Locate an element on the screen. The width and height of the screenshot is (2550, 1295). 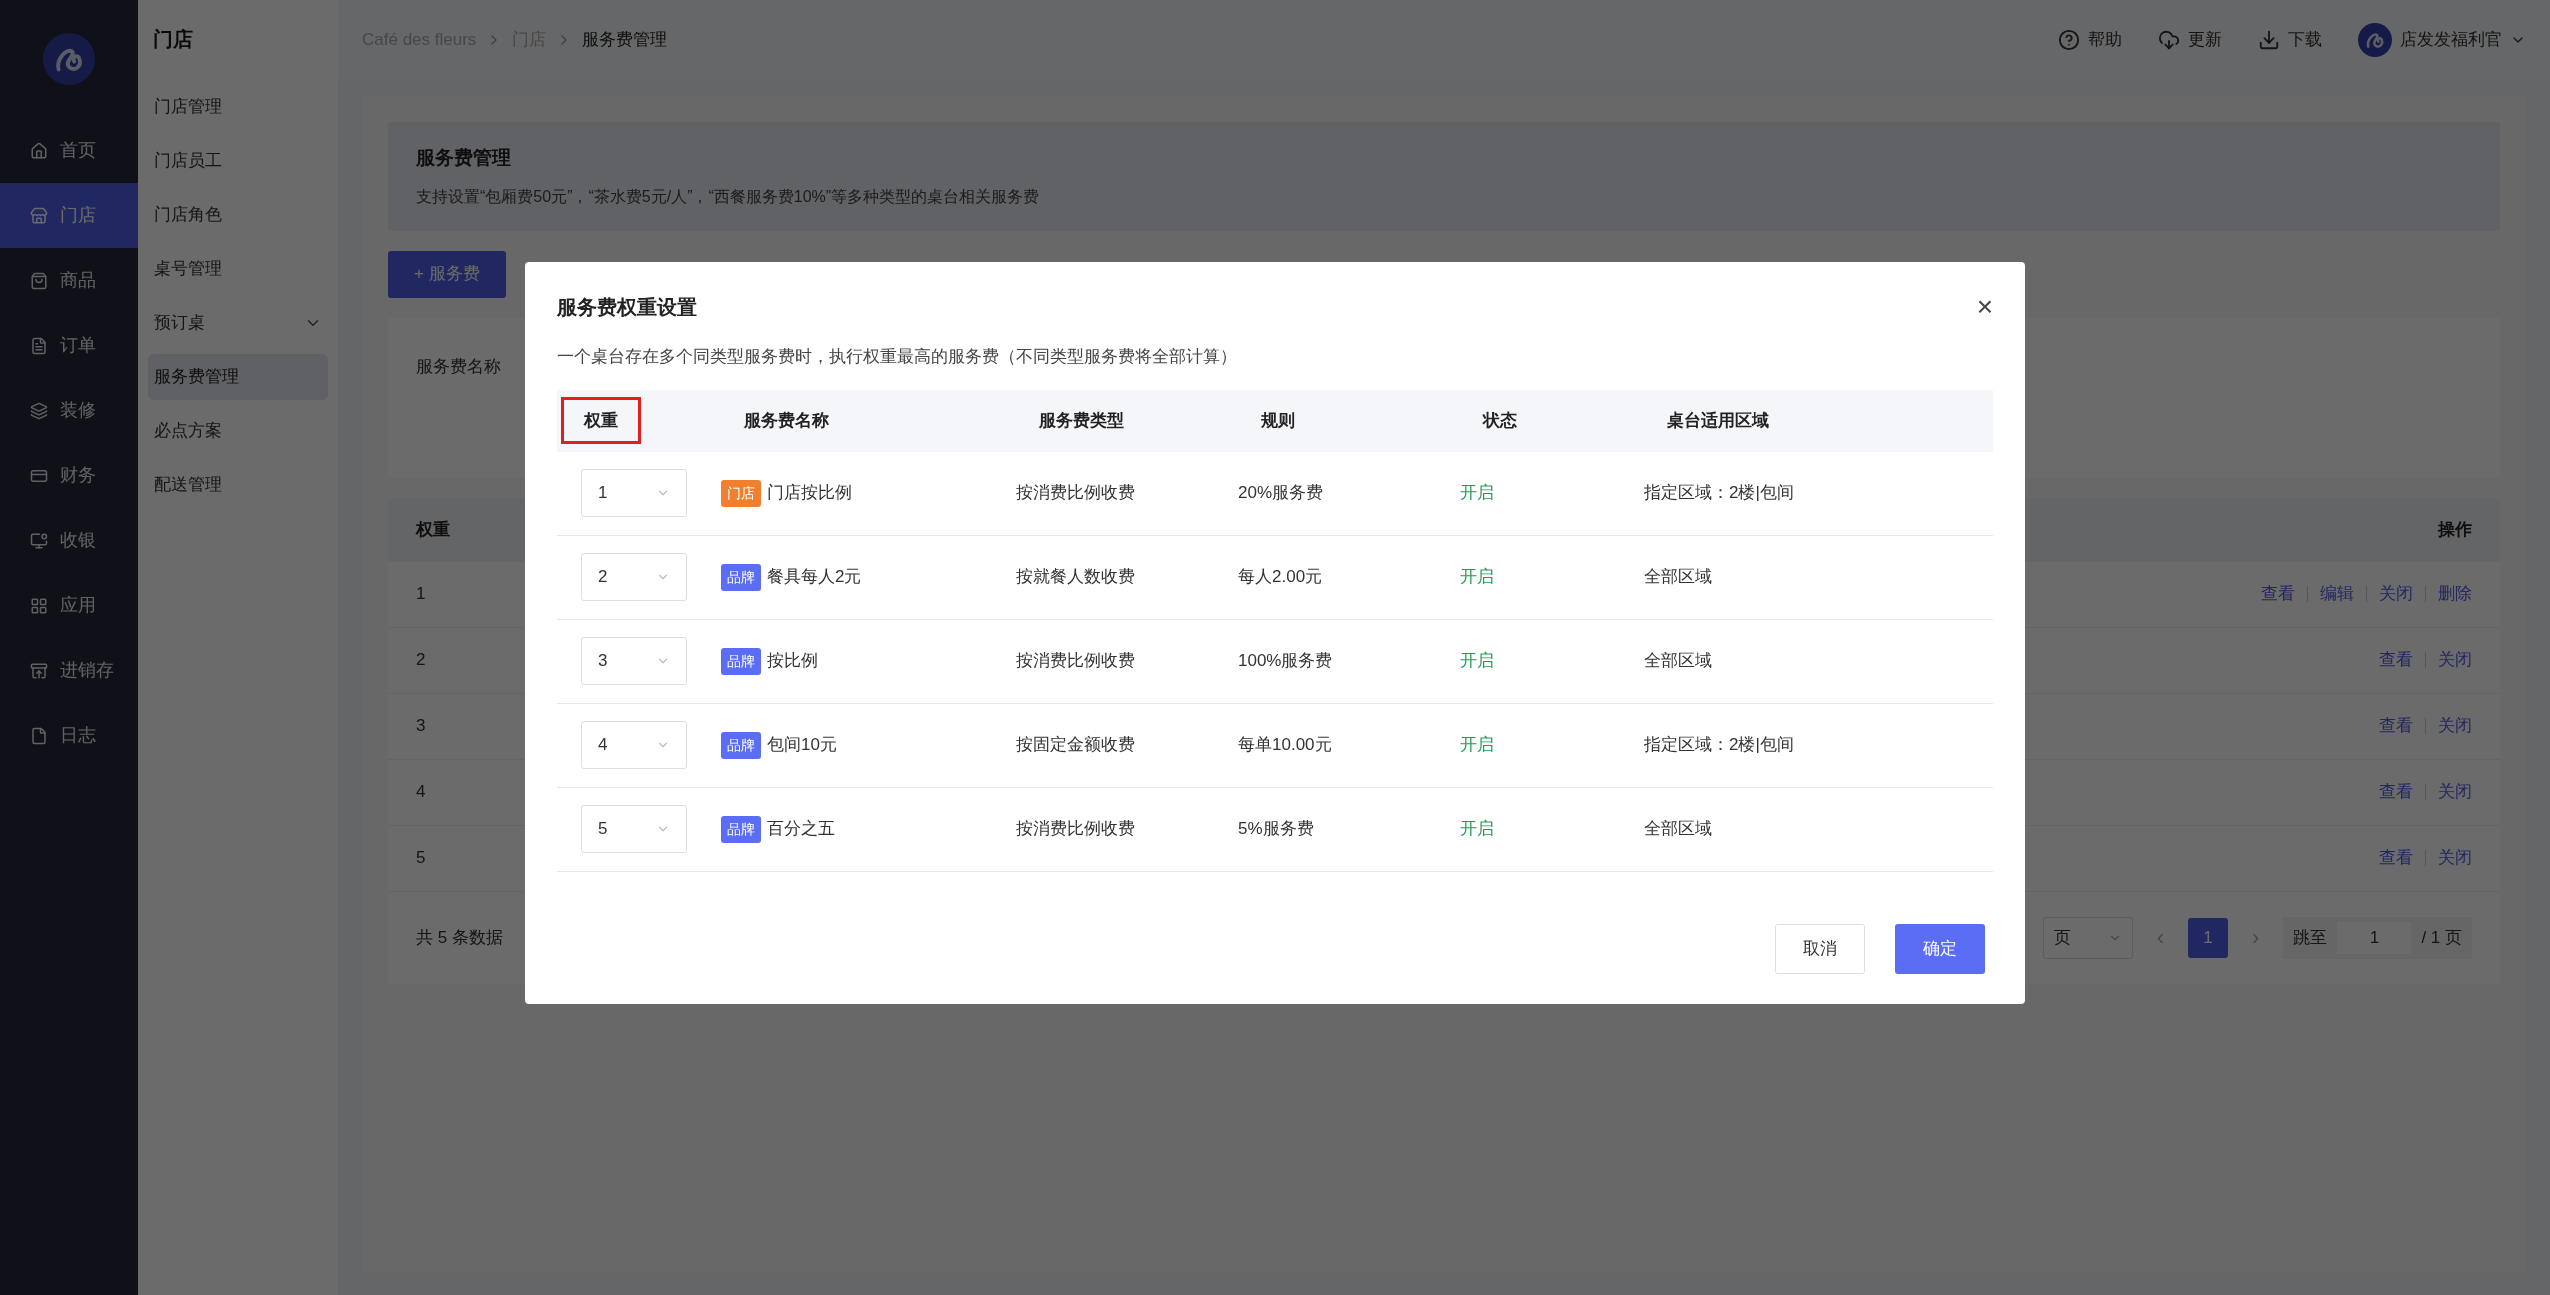
table-cell-text: 按比例 is located at coordinates (792, 661).